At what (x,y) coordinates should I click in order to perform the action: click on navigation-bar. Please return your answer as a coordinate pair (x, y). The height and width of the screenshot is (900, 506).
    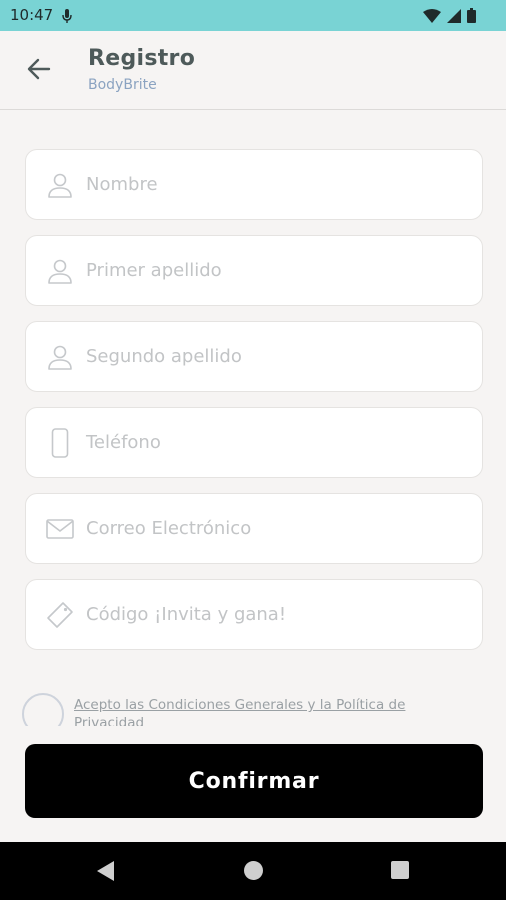
    Looking at the image, I should click on (253, 871).